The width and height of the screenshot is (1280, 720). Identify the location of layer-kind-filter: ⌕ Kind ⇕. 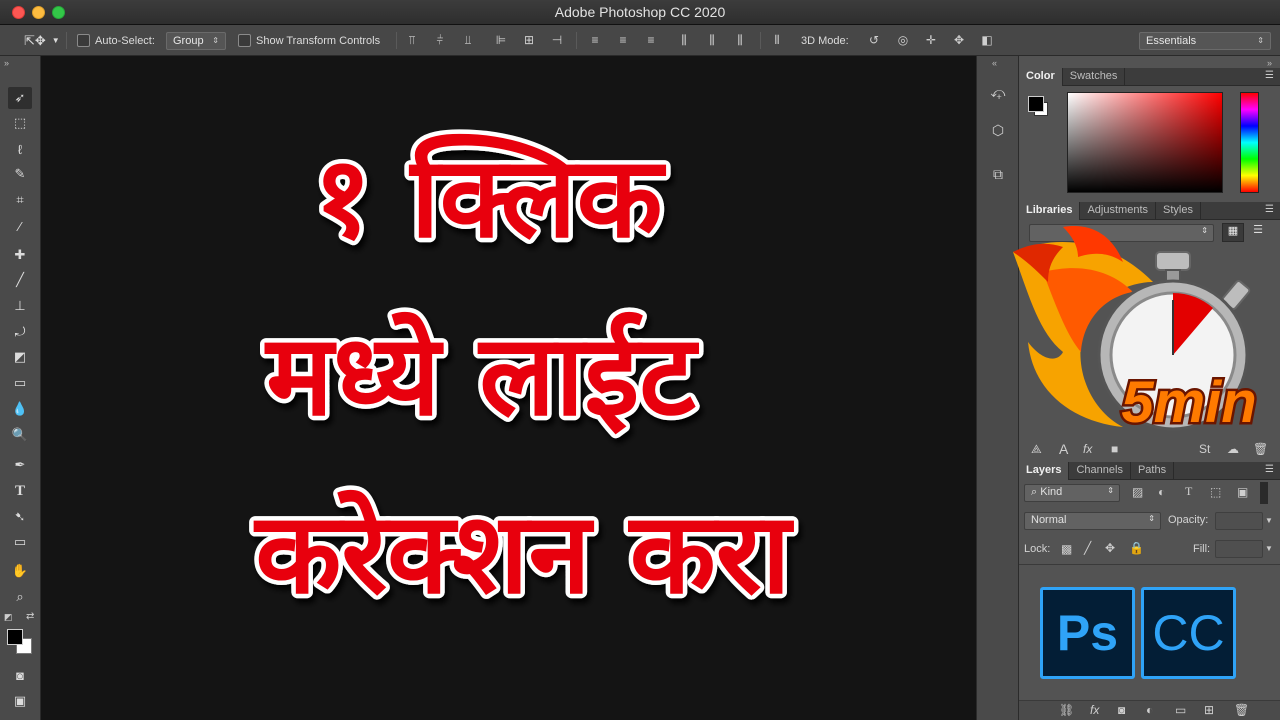
(1072, 493).